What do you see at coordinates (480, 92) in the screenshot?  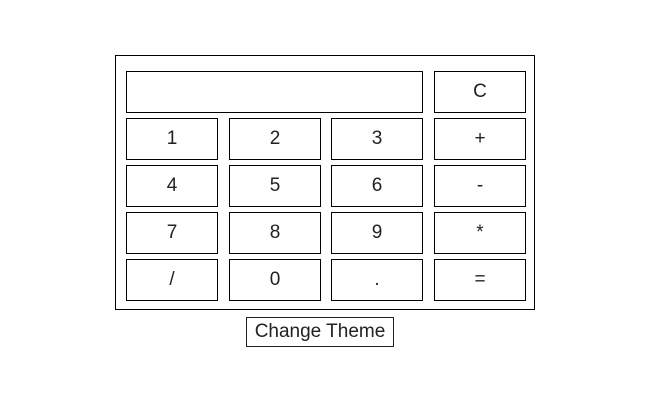 I see `clear-button: C` at bounding box center [480, 92].